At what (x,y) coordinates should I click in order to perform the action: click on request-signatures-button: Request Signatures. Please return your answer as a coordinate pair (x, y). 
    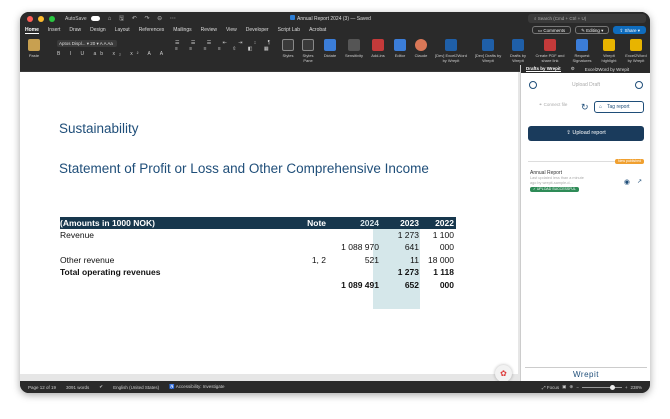
    Looking at the image, I should click on (582, 51).